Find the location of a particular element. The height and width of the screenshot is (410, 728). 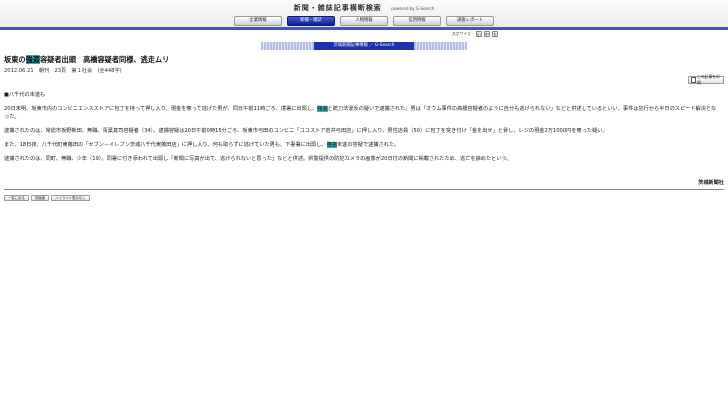

article-title-pre: 坂東の is located at coordinates (15, 59).